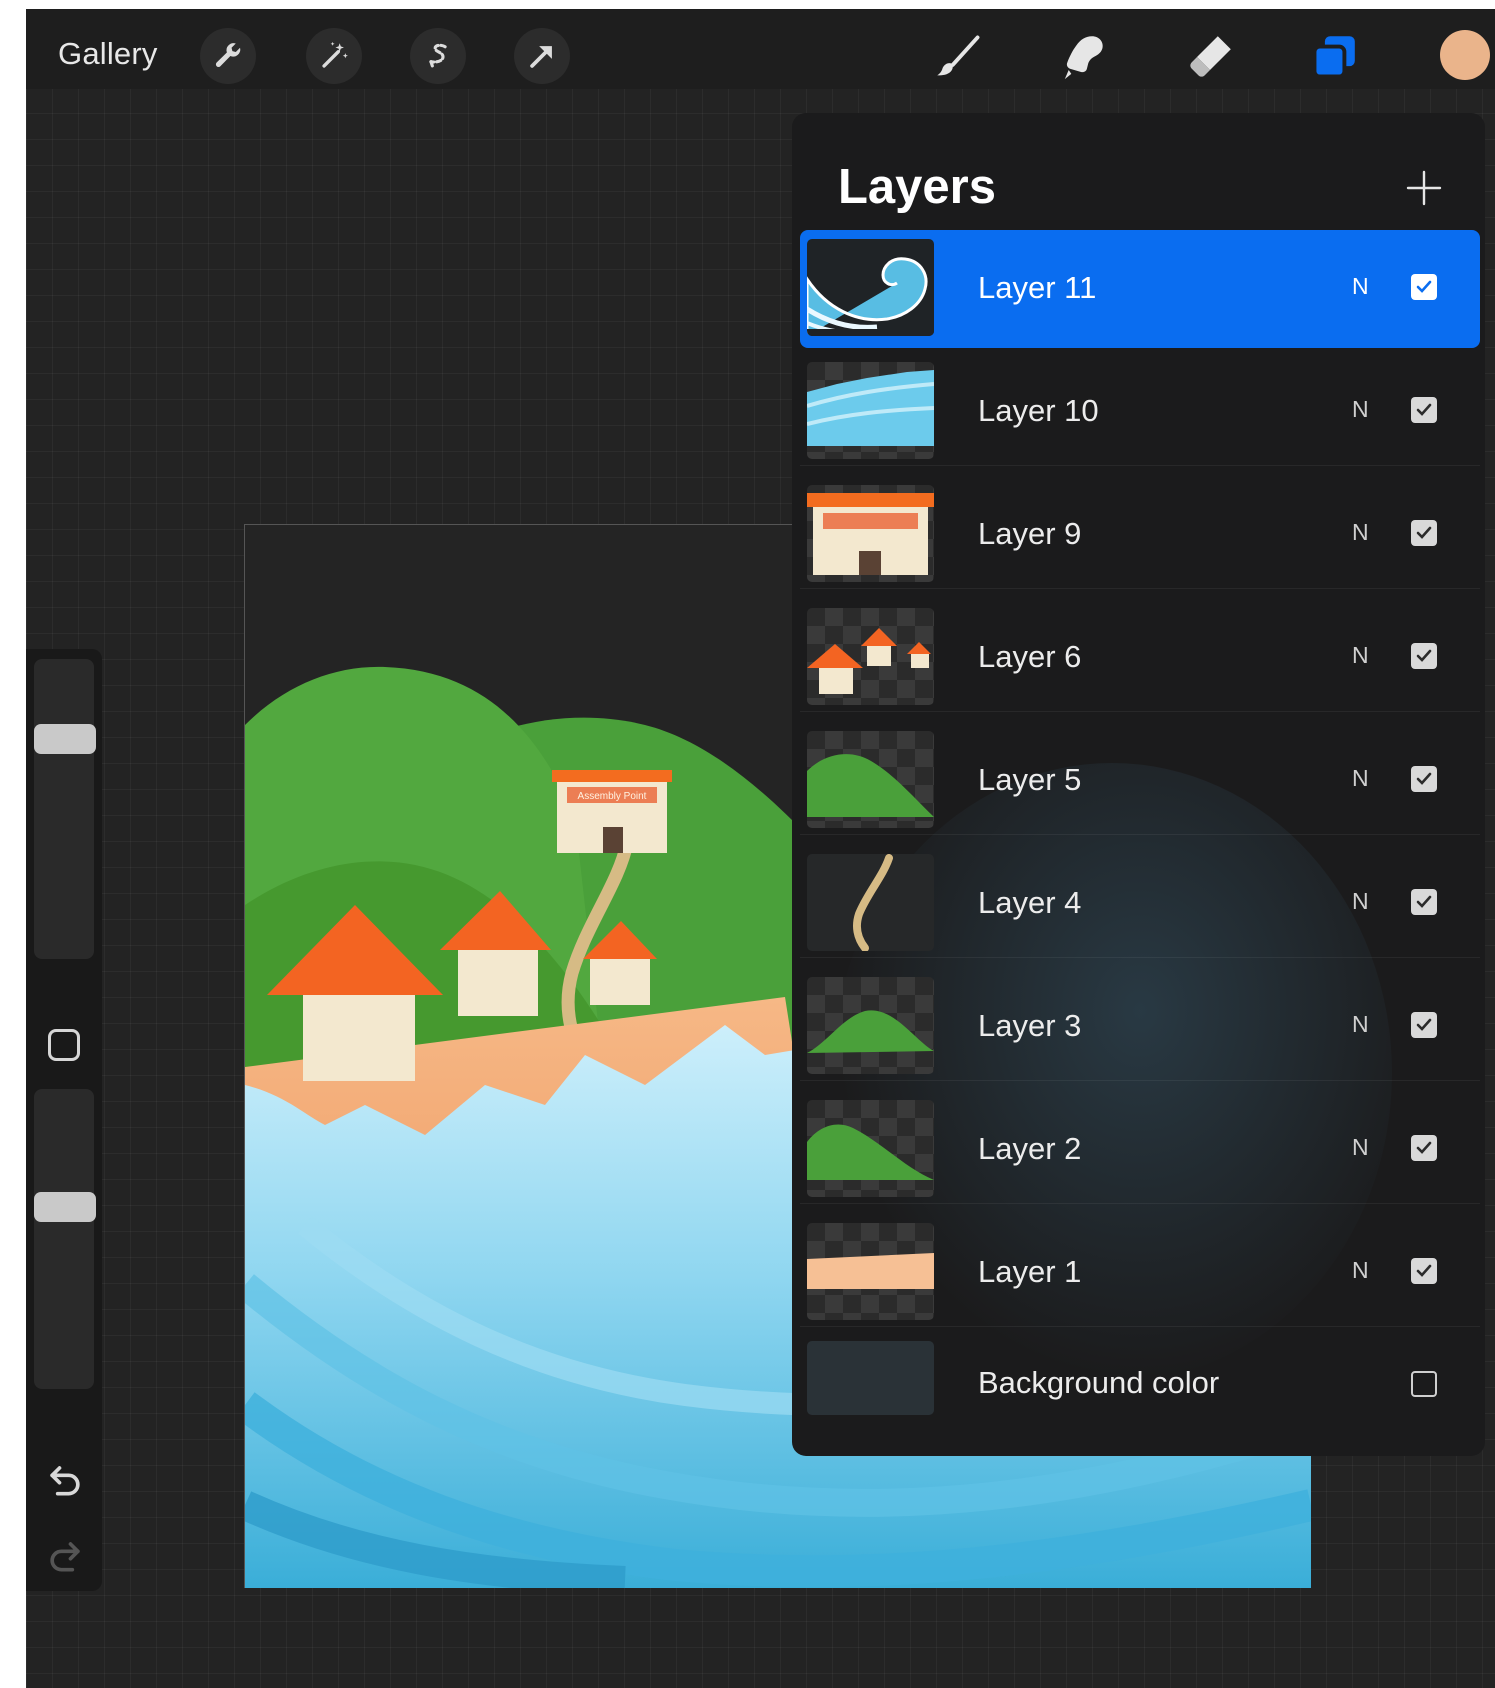  I want to click on brush-size-slider, so click(64, 809).